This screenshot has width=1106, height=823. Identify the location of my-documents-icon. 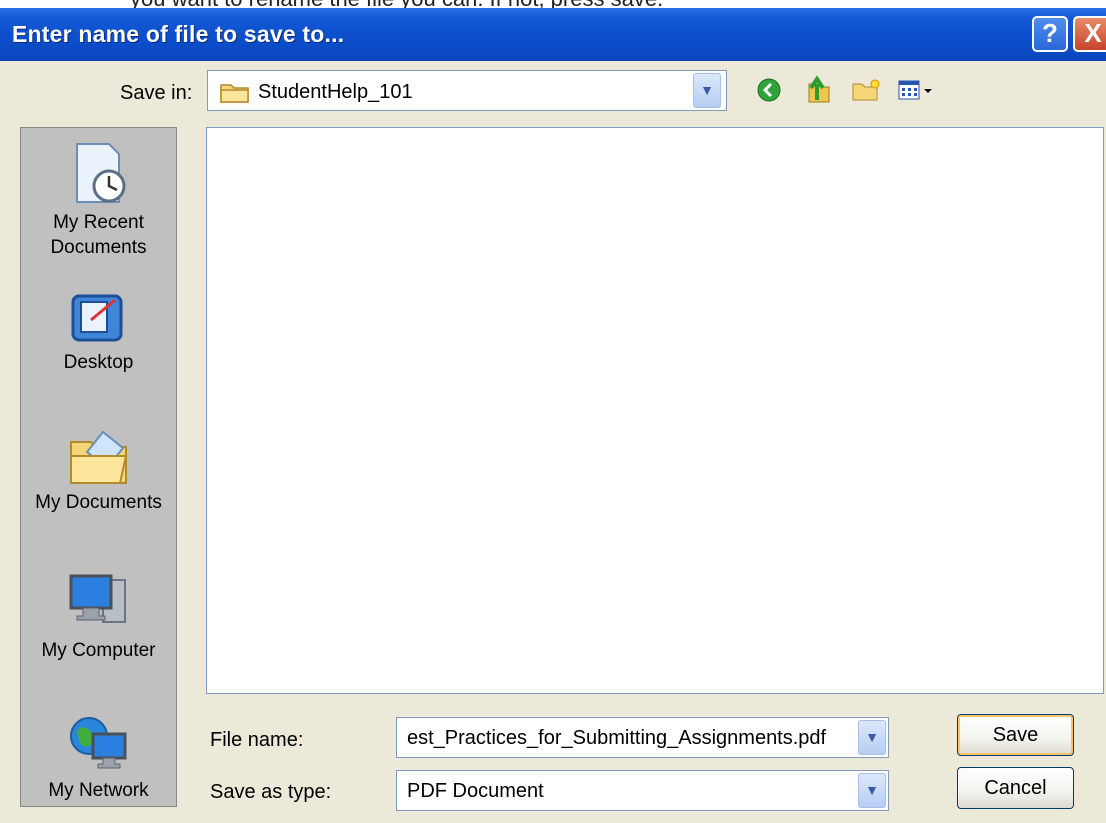
(98, 457).